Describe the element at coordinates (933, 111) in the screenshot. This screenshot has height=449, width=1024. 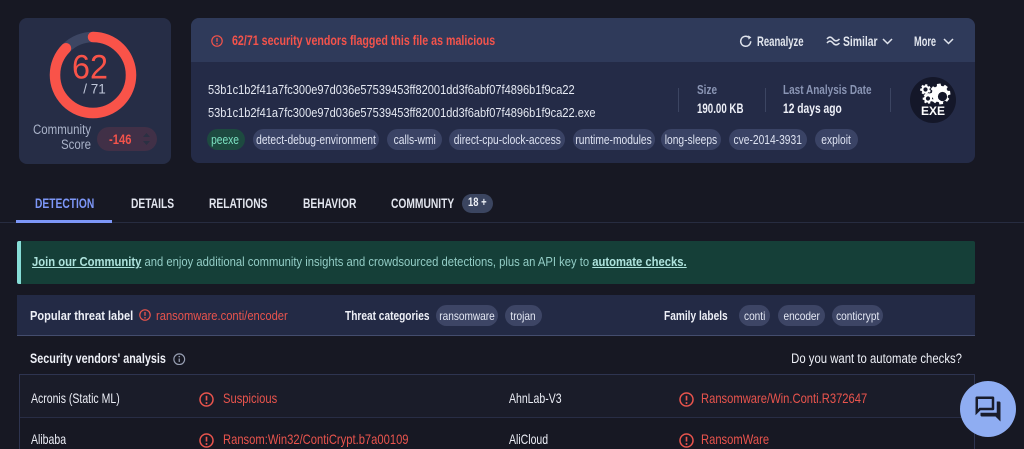
I see `svg-text: EXE` at that location.